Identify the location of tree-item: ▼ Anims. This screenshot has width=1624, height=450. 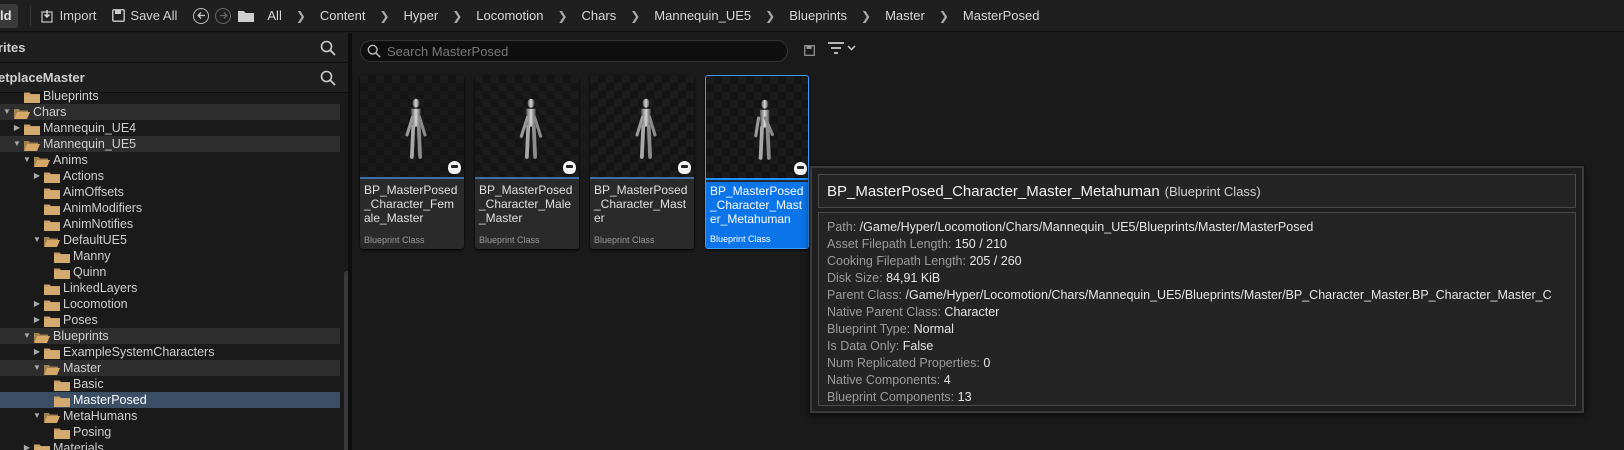
(170, 160).